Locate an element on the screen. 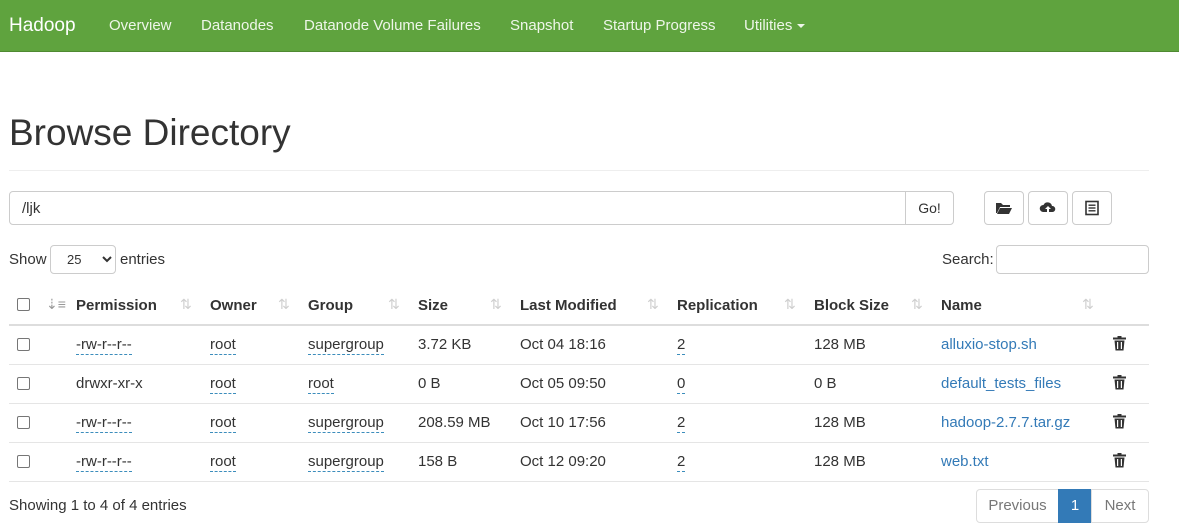 This screenshot has height=531, width=1179. nav-datanodes: Datanodes is located at coordinates (237, 26).